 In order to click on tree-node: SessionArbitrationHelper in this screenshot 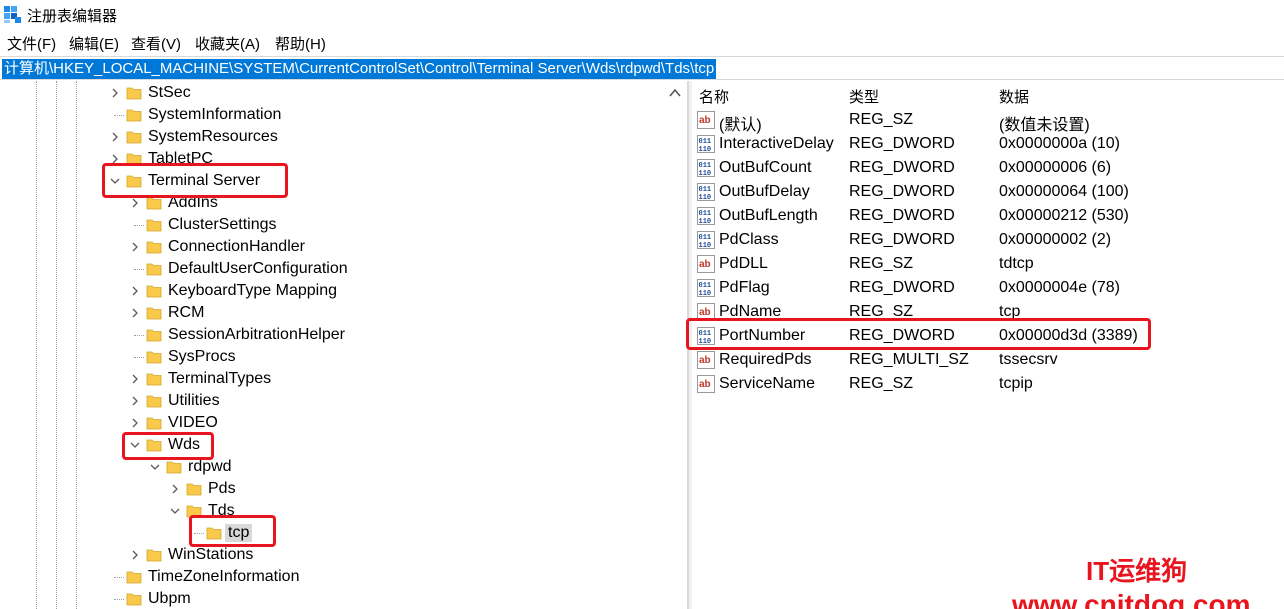, I will do `click(332, 335)`.